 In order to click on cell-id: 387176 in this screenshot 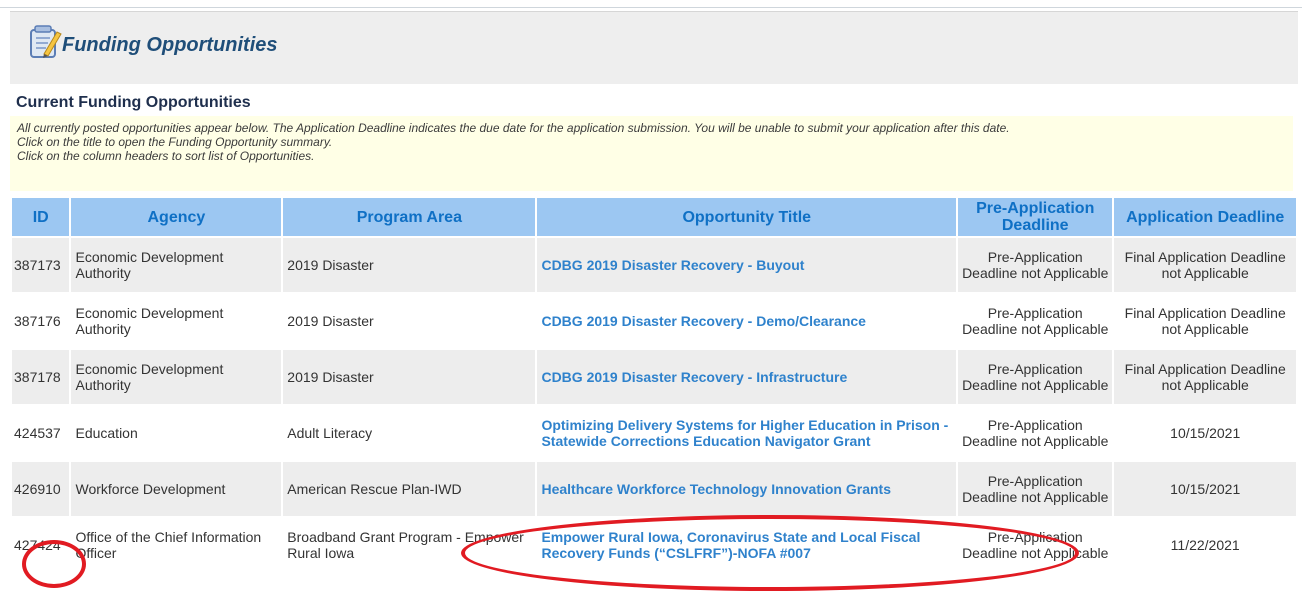, I will do `click(41, 321)`.